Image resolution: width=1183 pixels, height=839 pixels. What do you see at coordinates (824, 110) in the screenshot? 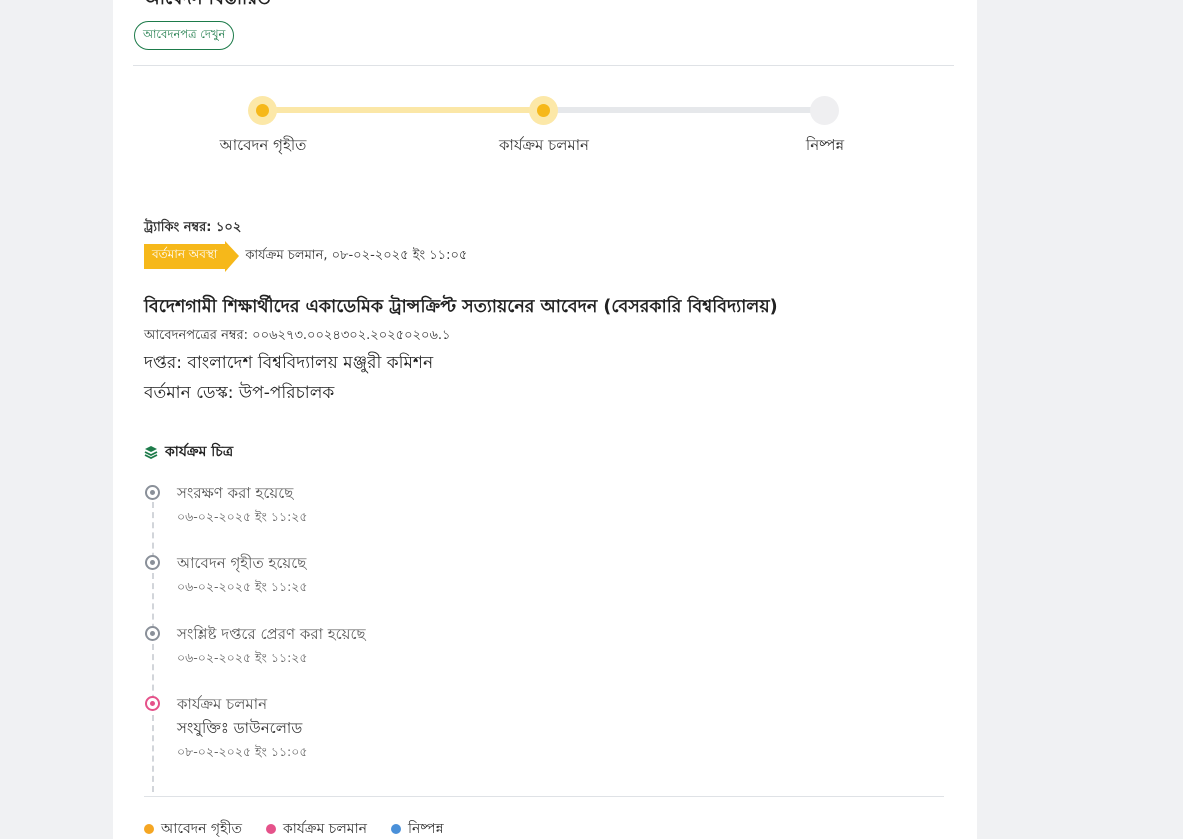
I see `step-completed-dot` at bounding box center [824, 110].